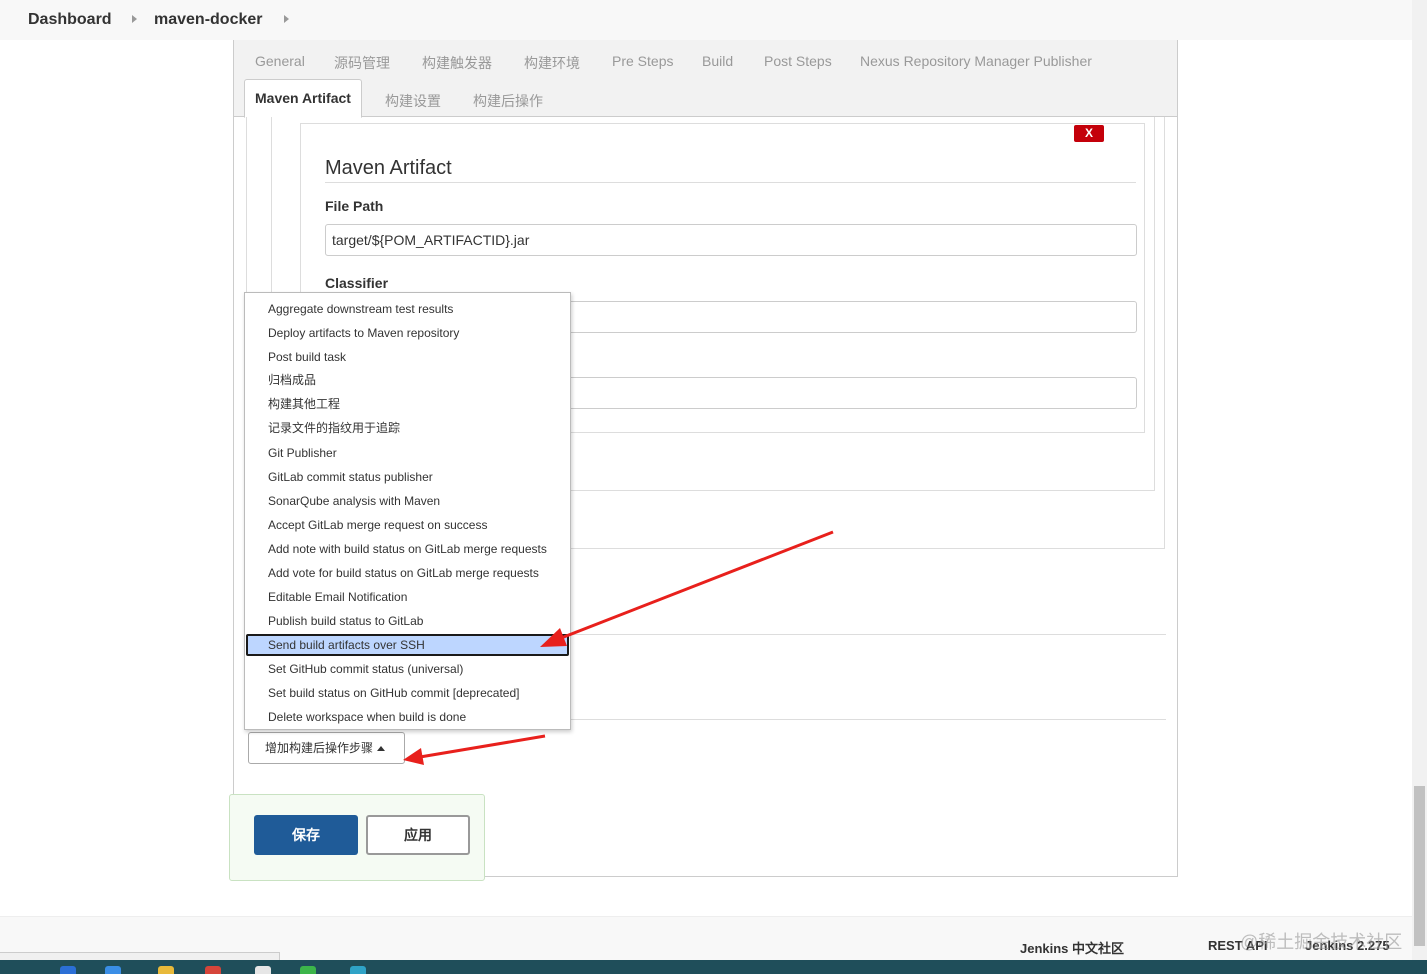 Image resolution: width=1427 pixels, height=974 pixels. I want to click on status-url-bar, so click(140, 956).